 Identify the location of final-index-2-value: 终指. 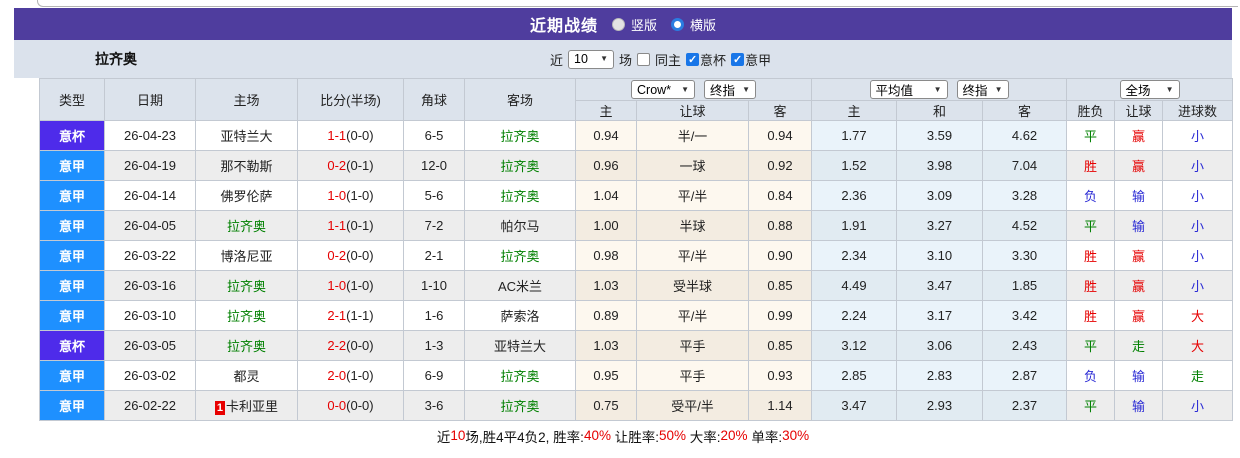
(975, 91).